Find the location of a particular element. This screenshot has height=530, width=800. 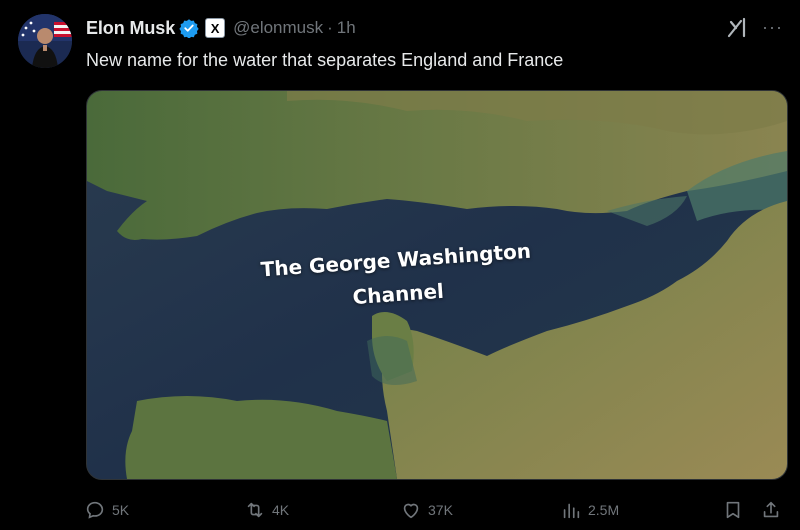

grok-icon is located at coordinates (738, 28).